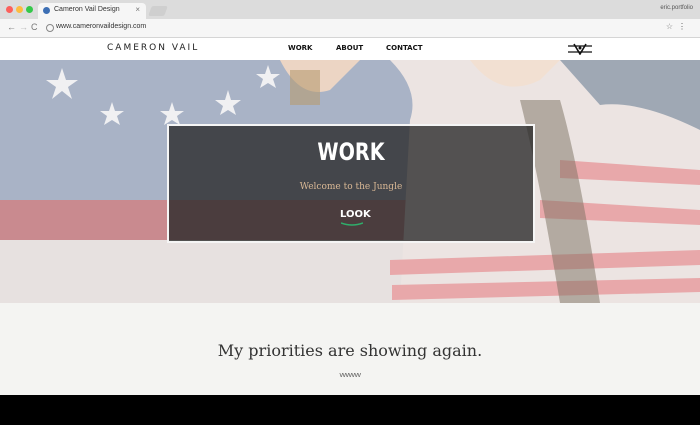 Image resolution: width=700 pixels, height=425 pixels. I want to click on new-tab-button, so click(158, 11).